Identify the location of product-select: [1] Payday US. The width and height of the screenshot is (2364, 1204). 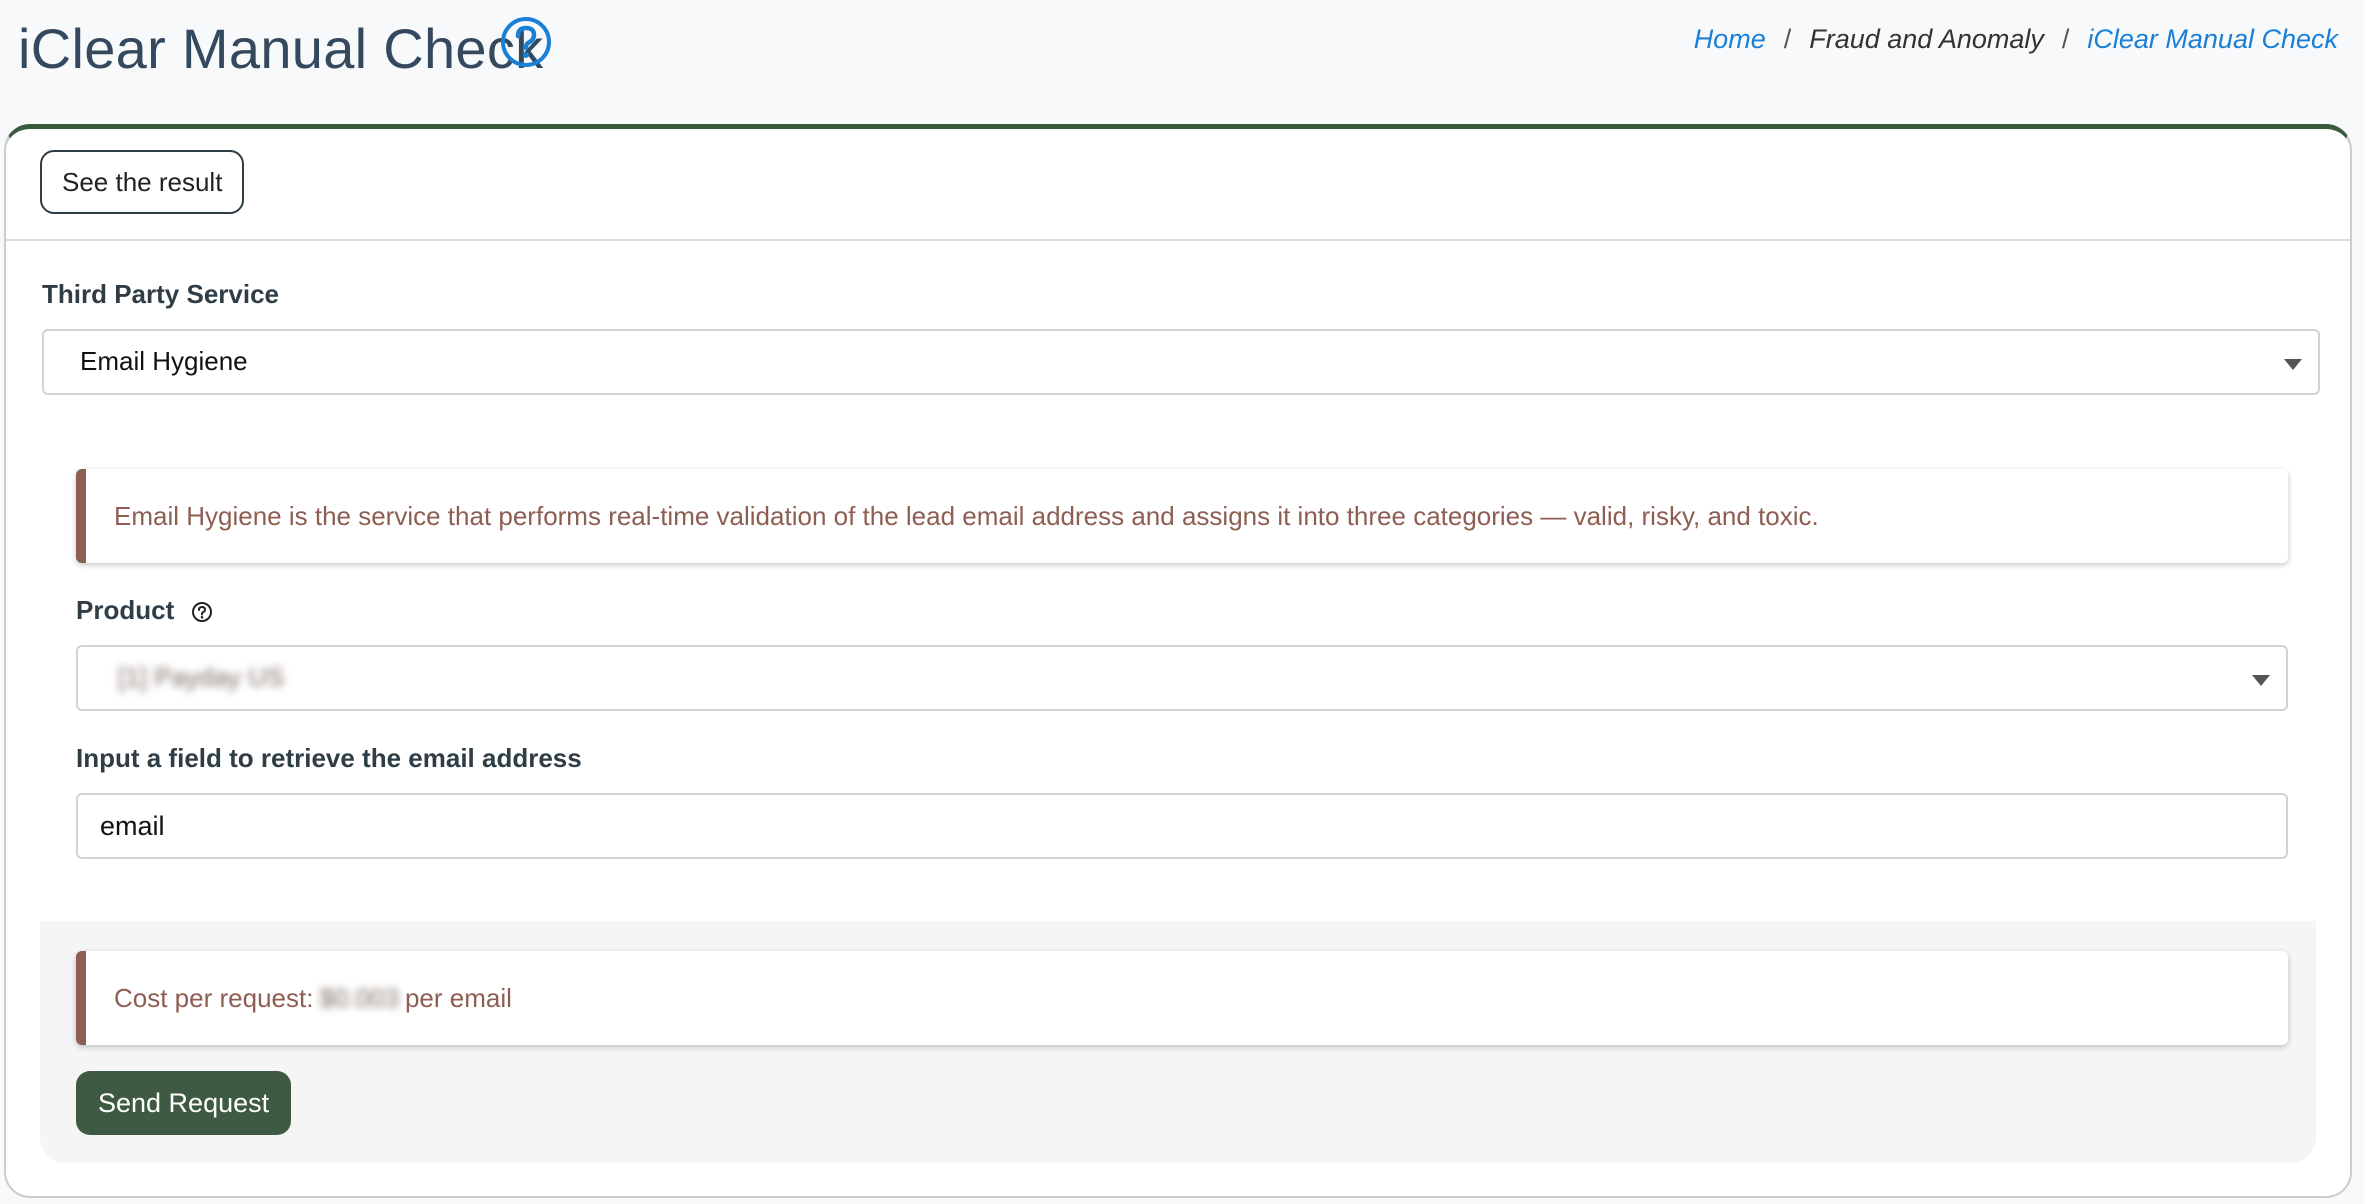
(1182, 678).